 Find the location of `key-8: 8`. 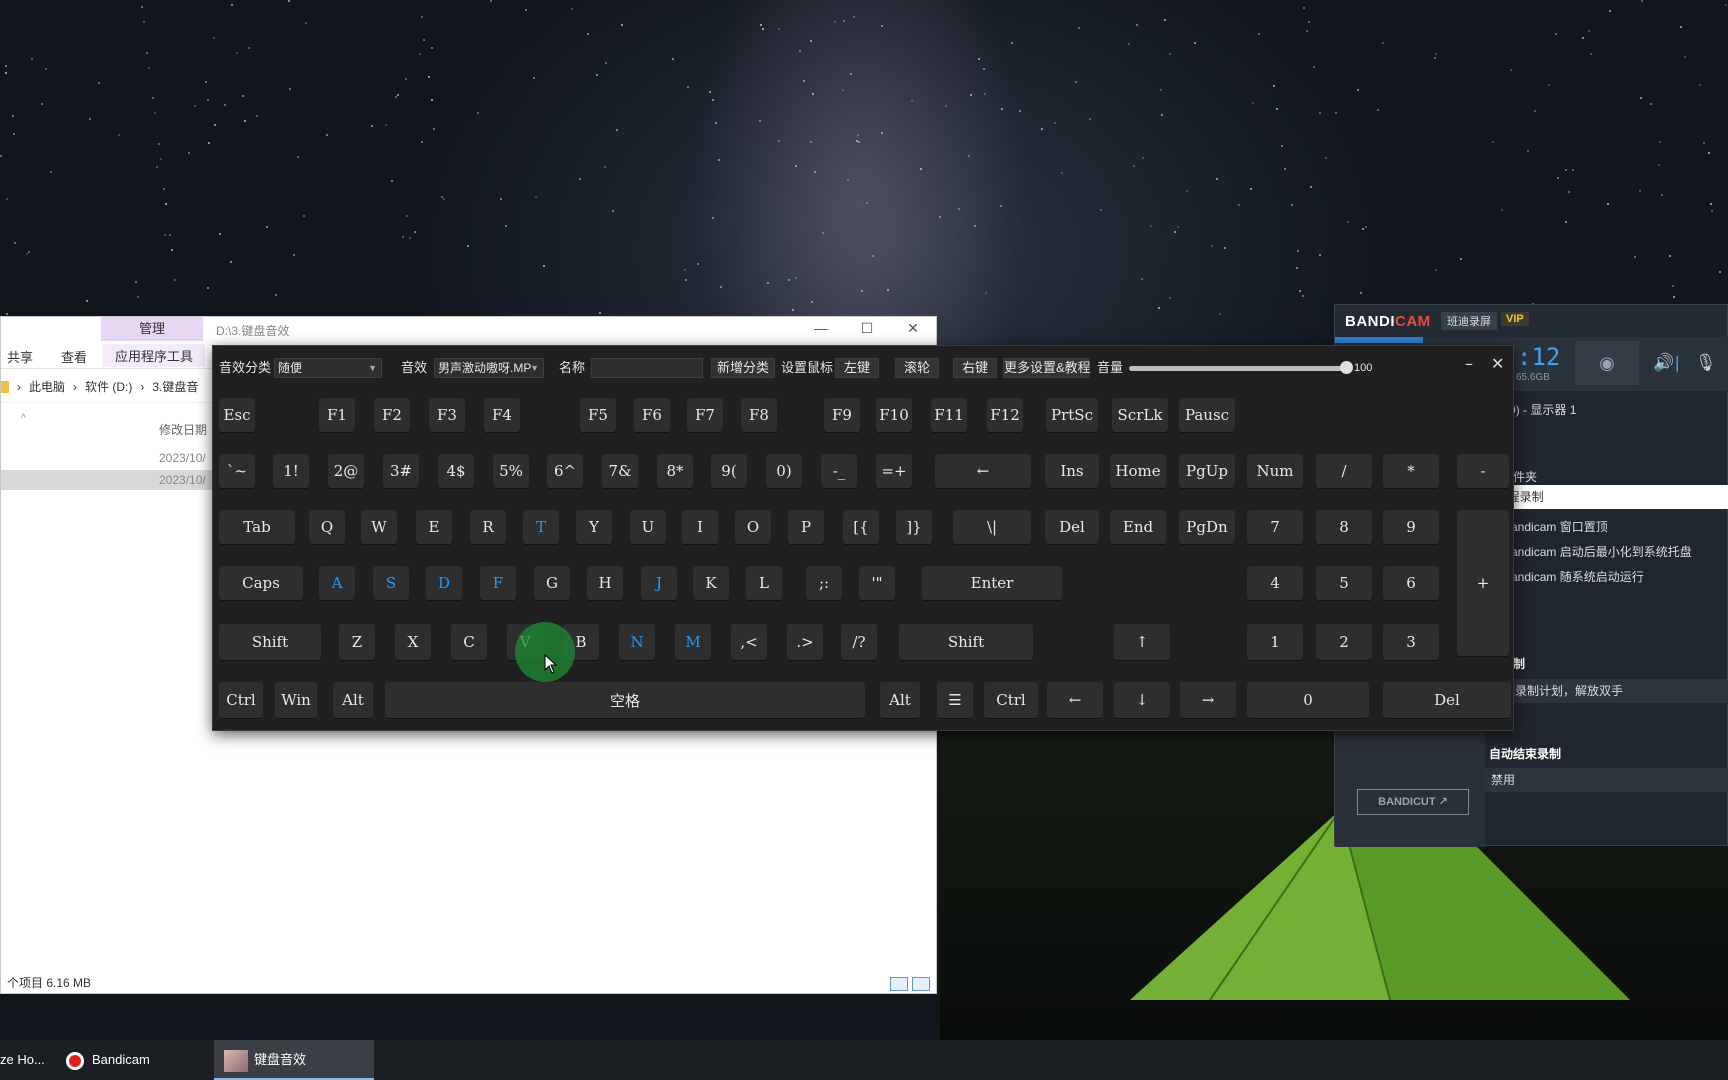

key-8: 8 is located at coordinates (1344, 527).